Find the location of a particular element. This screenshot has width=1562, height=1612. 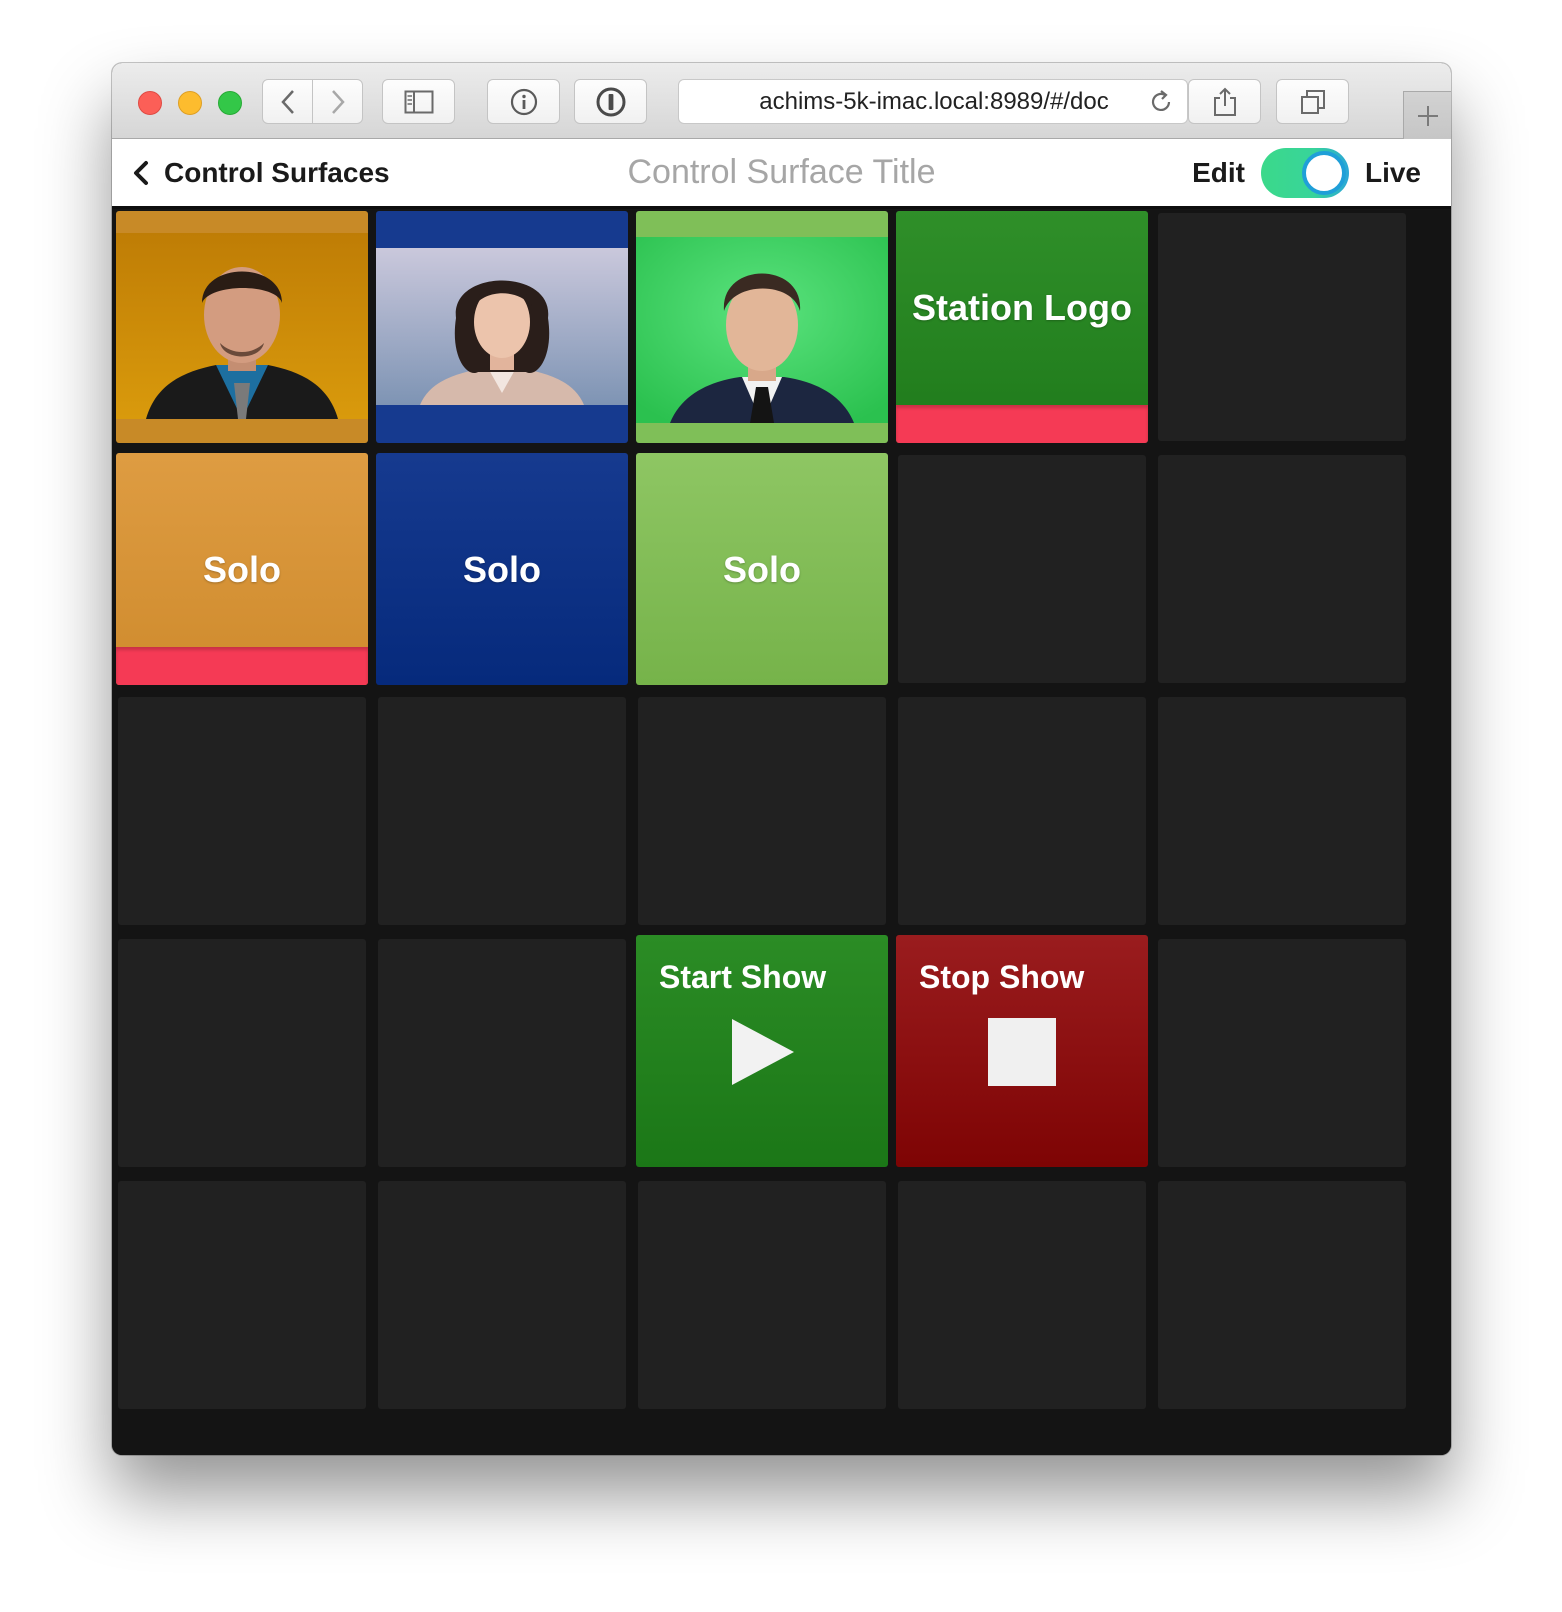

new-tab-button is located at coordinates (1427, 115).